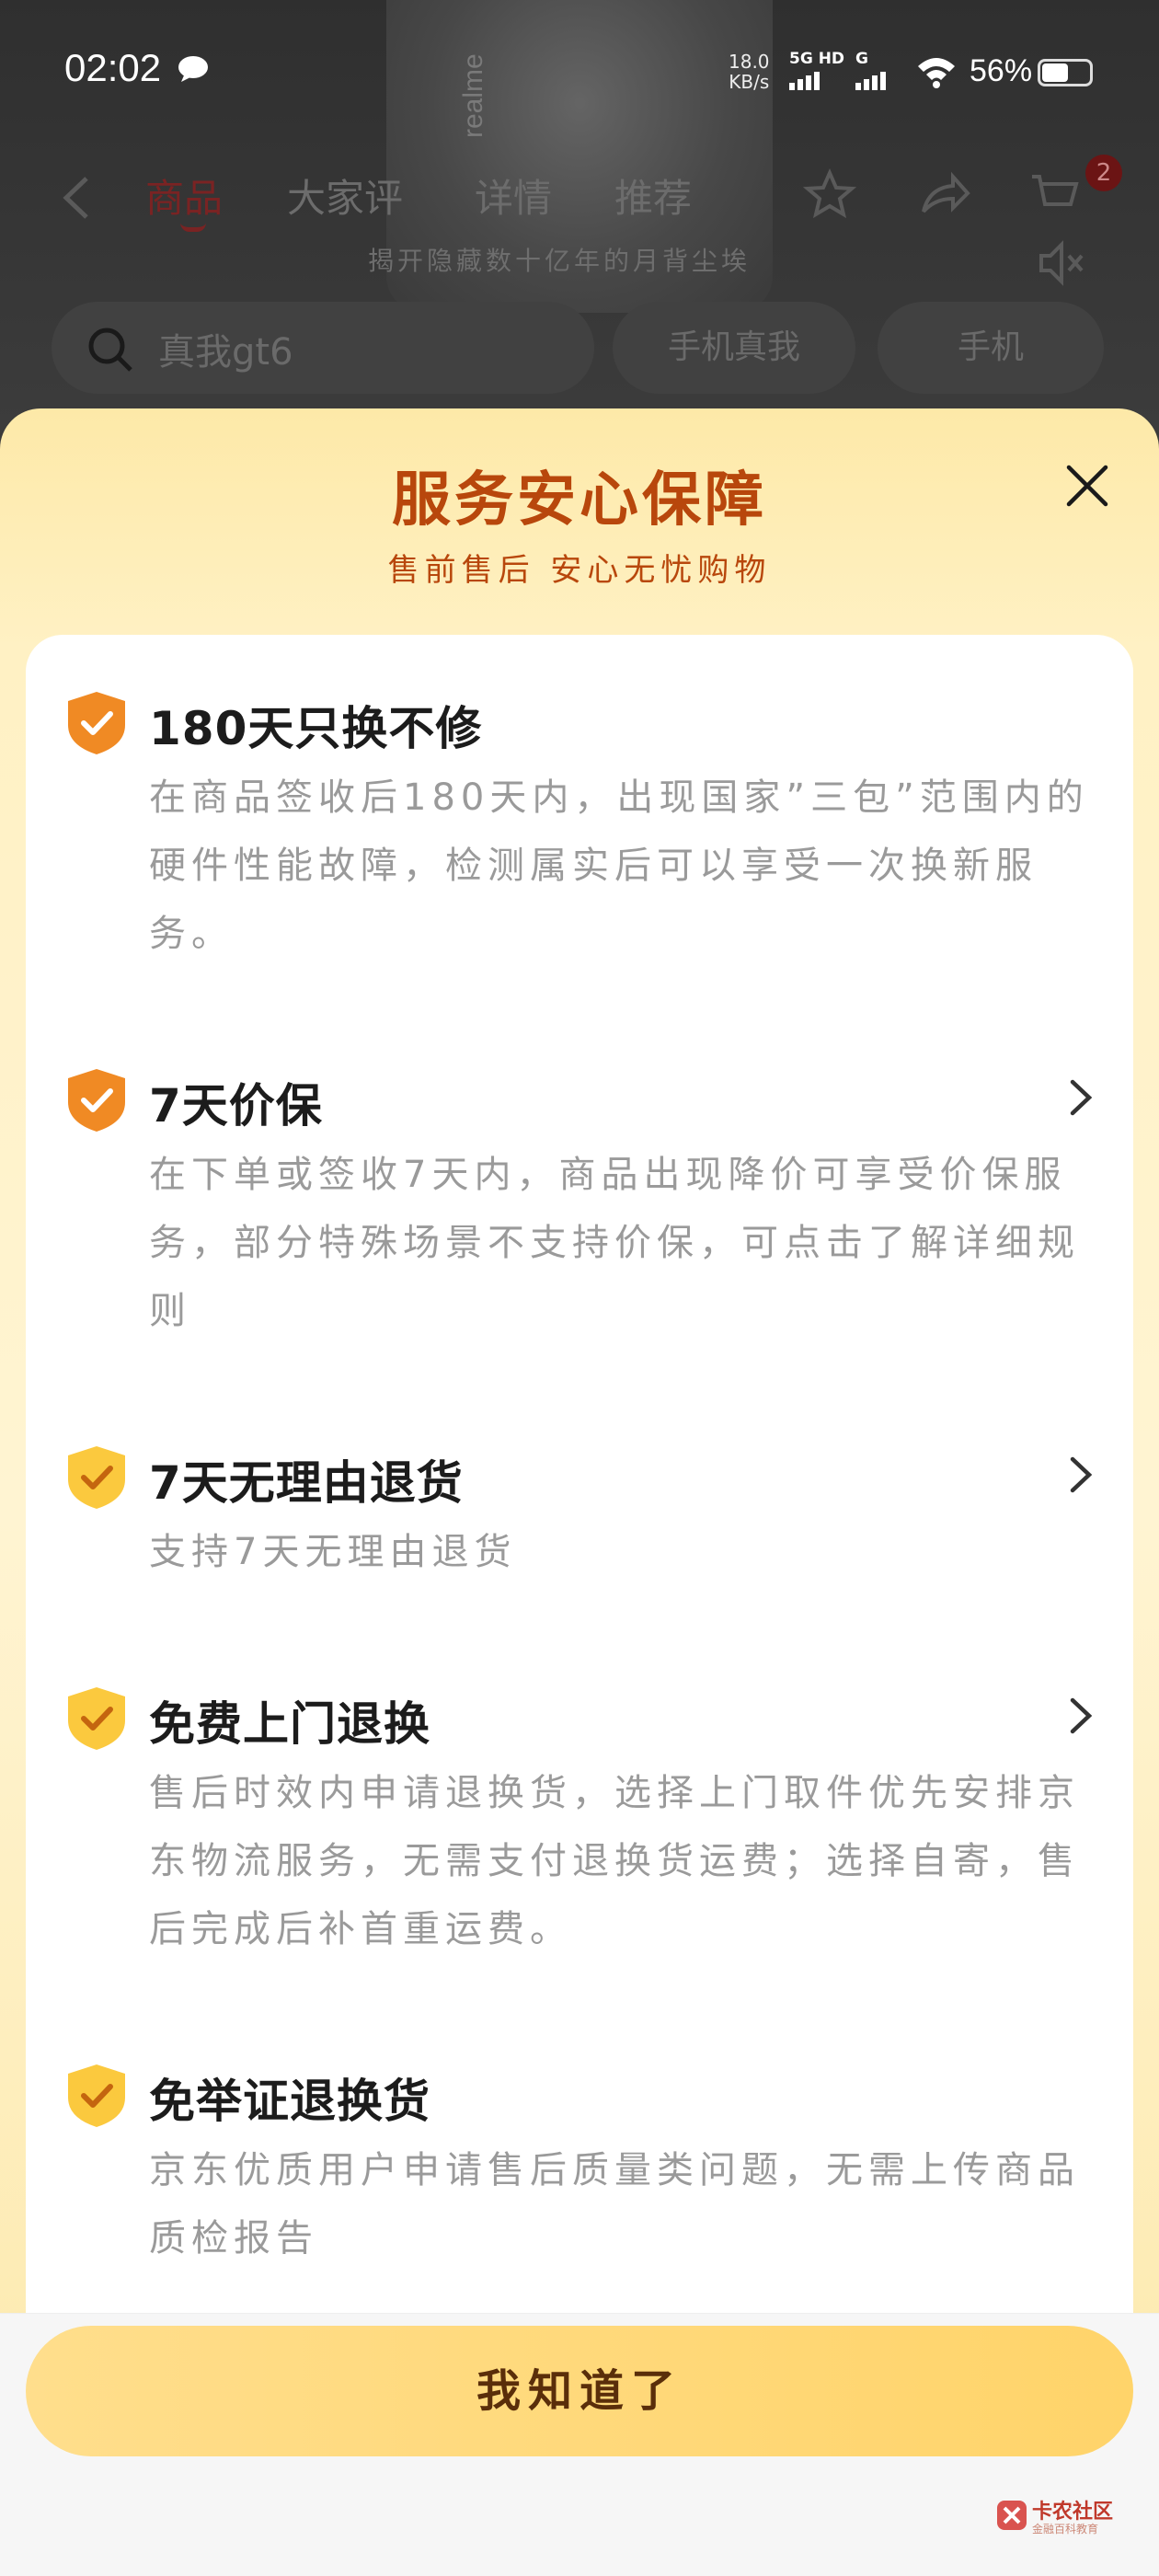 The width and height of the screenshot is (1159, 2576). Describe the element at coordinates (513, 195) in the screenshot. I see `tab-details: 详情` at that location.